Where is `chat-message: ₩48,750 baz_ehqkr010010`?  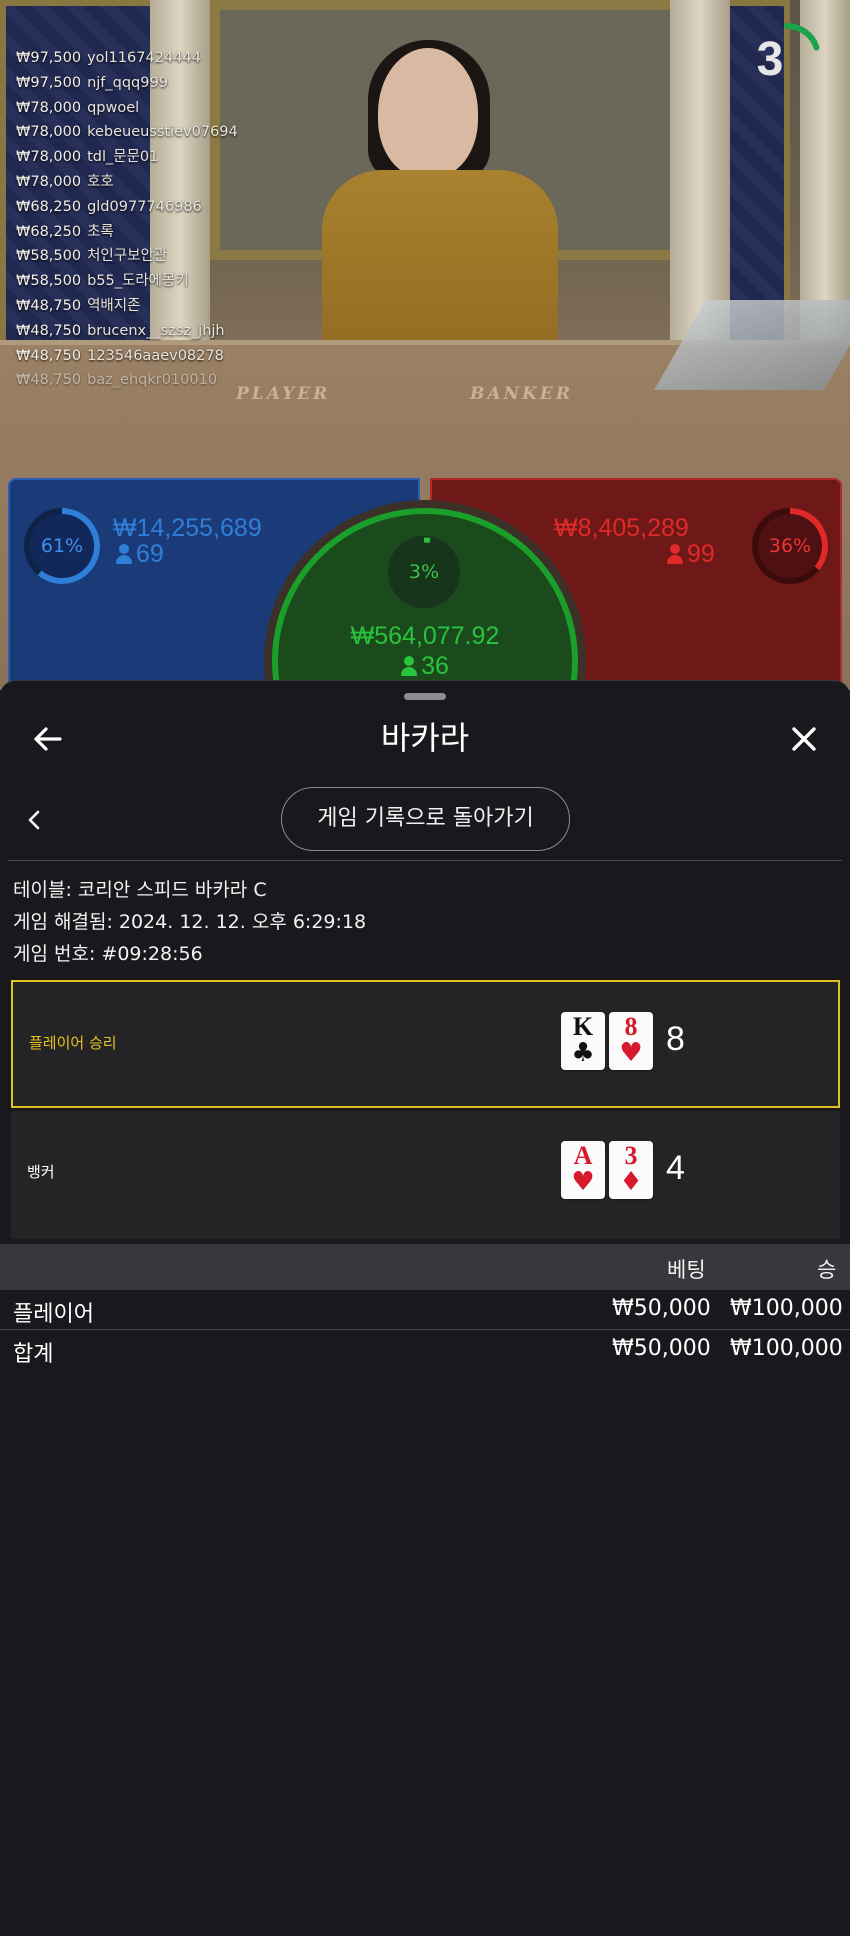 chat-message: ₩48,750 baz_ehqkr010010 is located at coordinates (127, 380).